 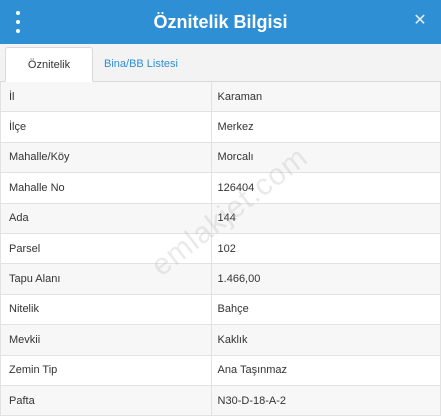 What do you see at coordinates (325, 157) in the screenshot?
I see `row-value: Morcalı` at bounding box center [325, 157].